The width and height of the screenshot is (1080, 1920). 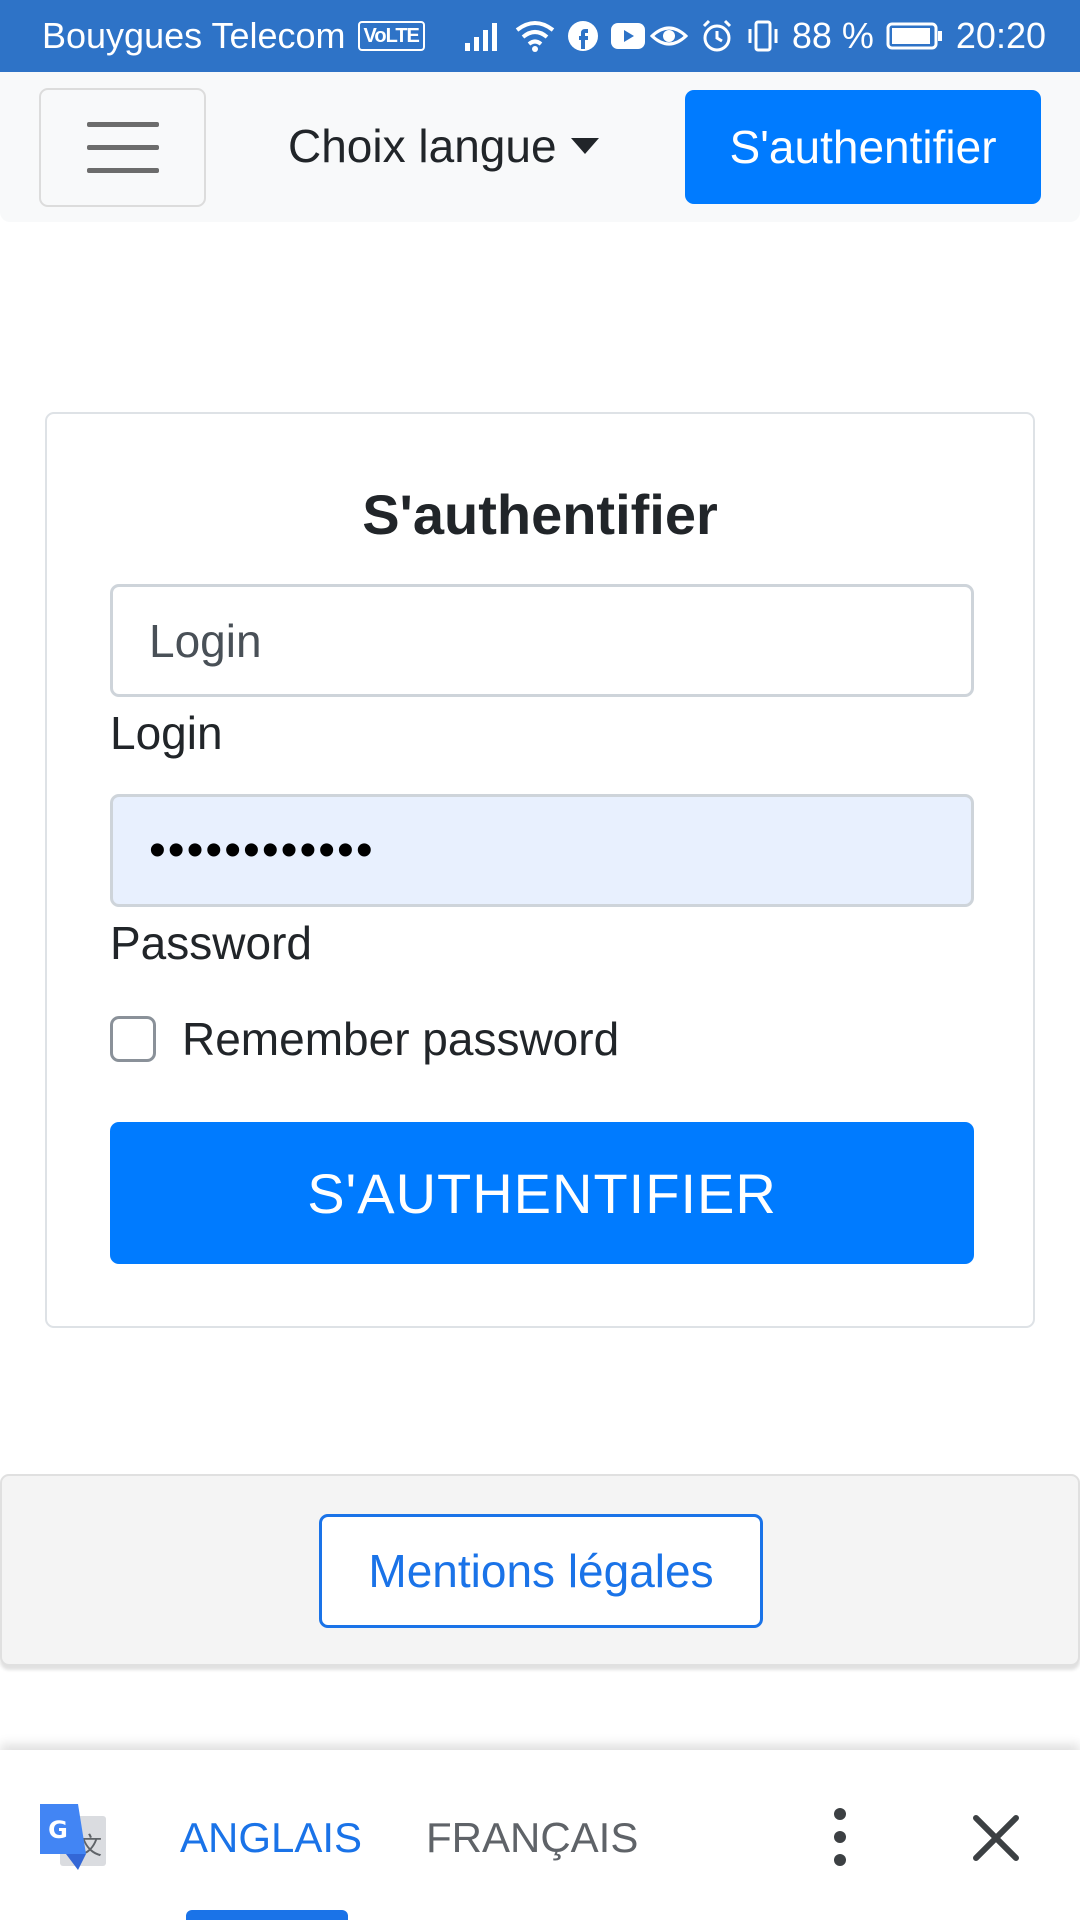 What do you see at coordinates (532, 1838) in the screenshot?
I see `tab-target-language: FRANÇAIS` at bounding box center [532, 1838].